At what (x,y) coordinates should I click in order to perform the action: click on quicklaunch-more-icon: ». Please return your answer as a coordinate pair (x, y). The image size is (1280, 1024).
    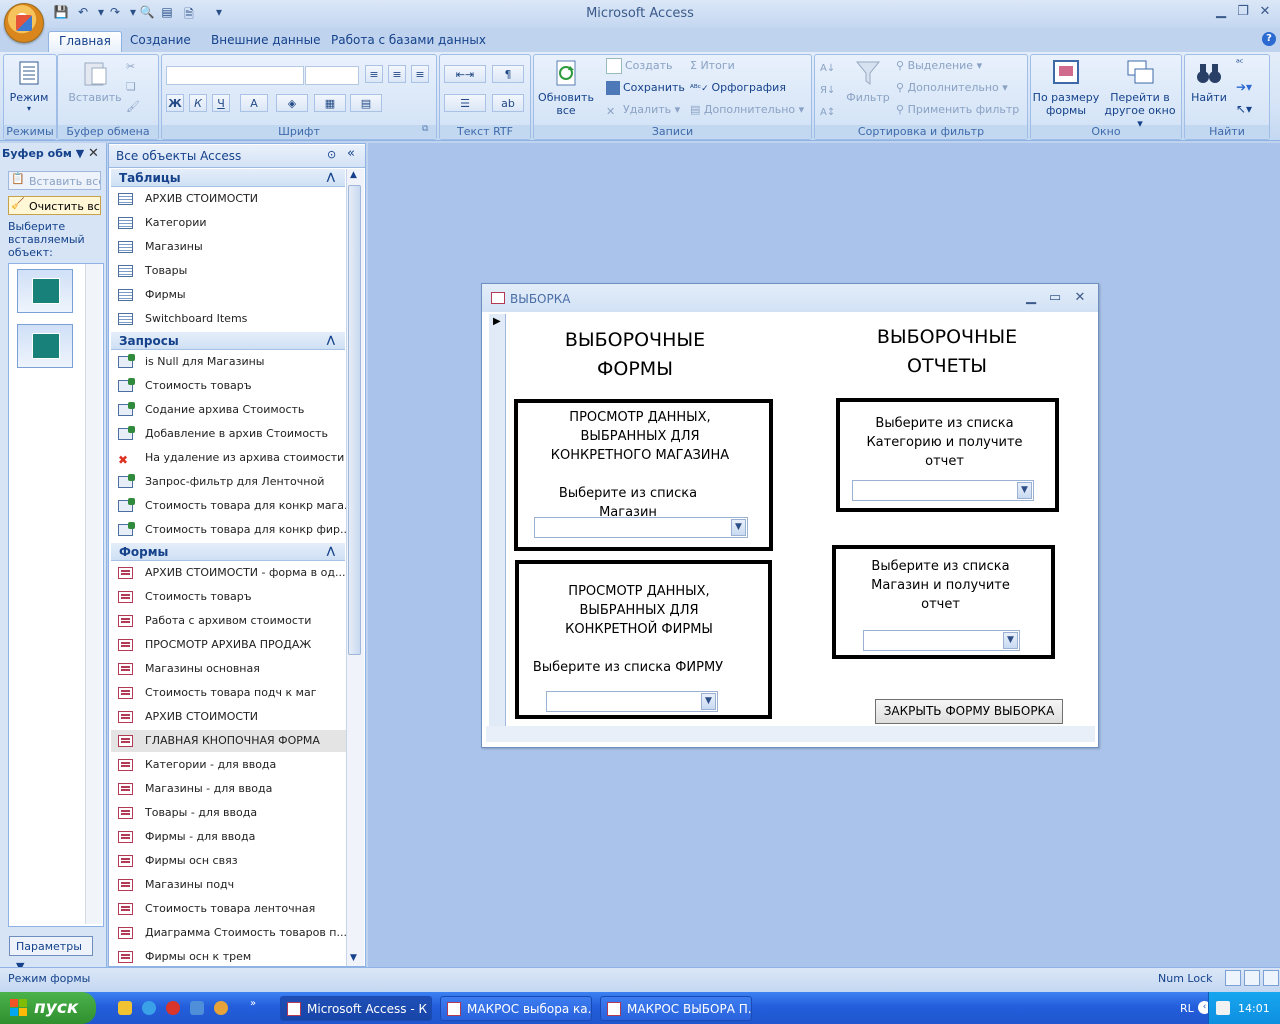
    Looking at the image, I should click on (253, 1003).